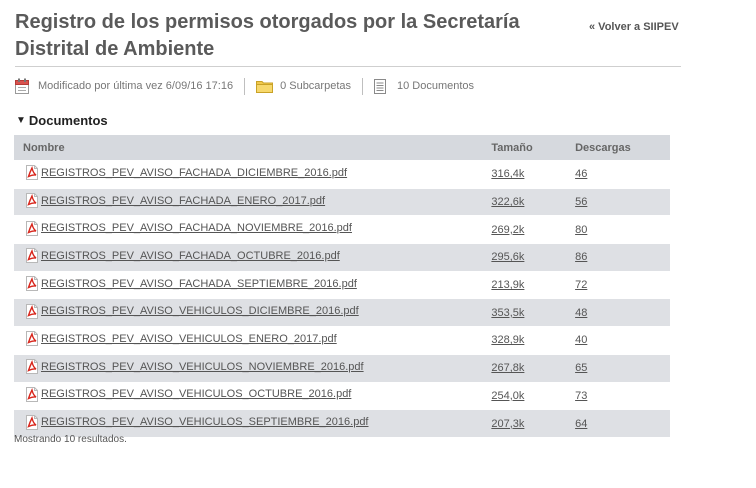  I want to click on documents-count-text: 10 Documentos, so click(436, 86).